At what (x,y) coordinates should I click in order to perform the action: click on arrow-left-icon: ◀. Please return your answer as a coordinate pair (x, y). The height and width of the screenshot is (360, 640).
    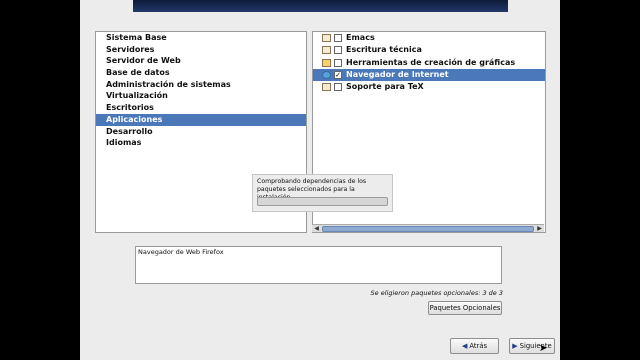
    Looking at the image, I should click on (464, 346).